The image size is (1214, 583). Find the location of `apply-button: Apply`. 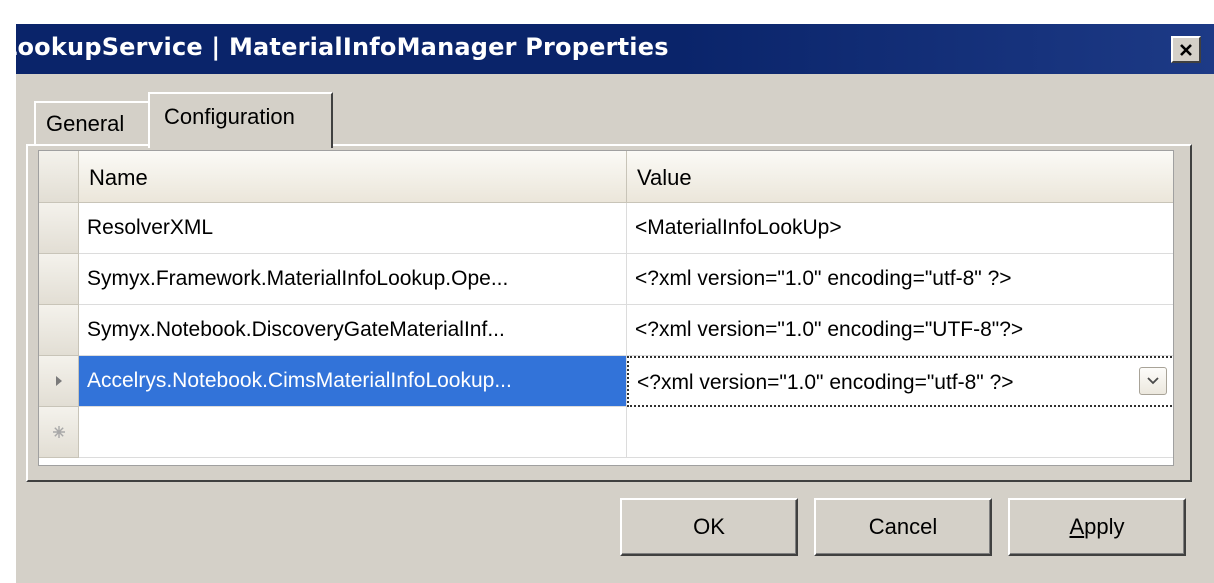

apply-button: Apply is located at coordinates (1097, 527).